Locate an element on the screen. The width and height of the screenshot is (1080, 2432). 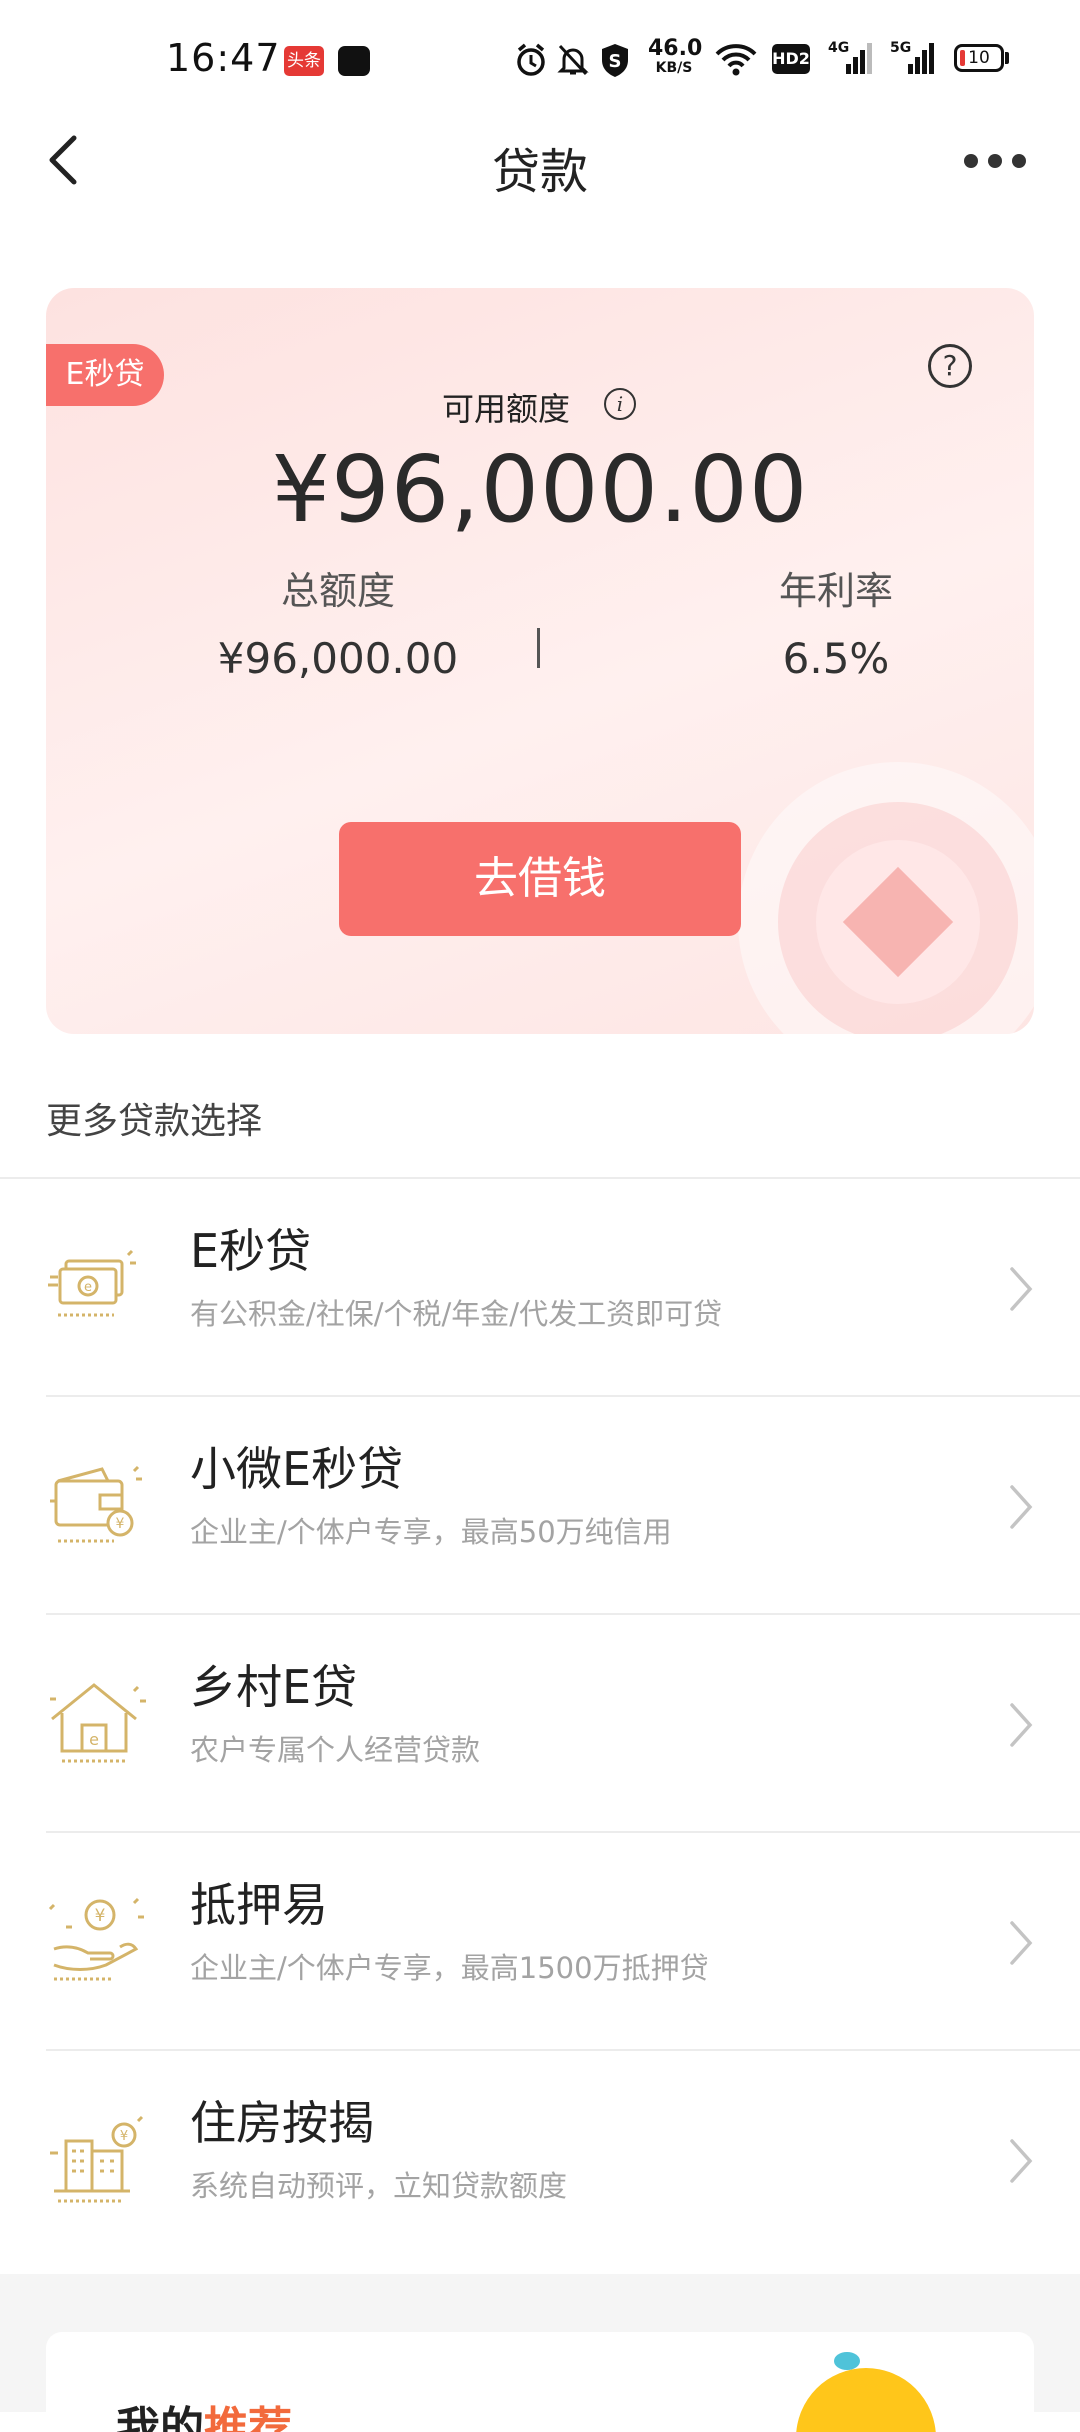
more-dots-icon is located at coordinates (971, 161).